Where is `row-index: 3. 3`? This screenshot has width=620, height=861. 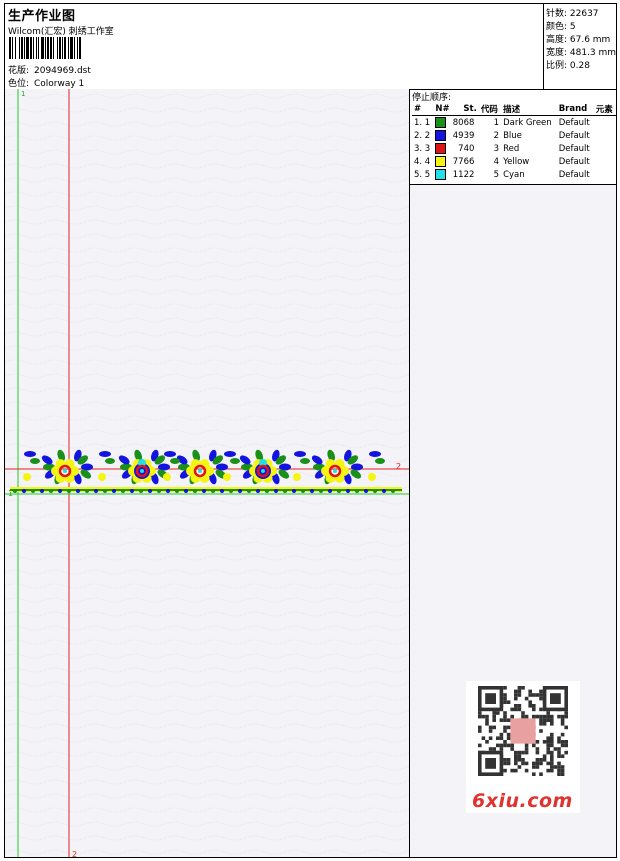 row-index: 3. 3 is located at coordinates (422, 148).